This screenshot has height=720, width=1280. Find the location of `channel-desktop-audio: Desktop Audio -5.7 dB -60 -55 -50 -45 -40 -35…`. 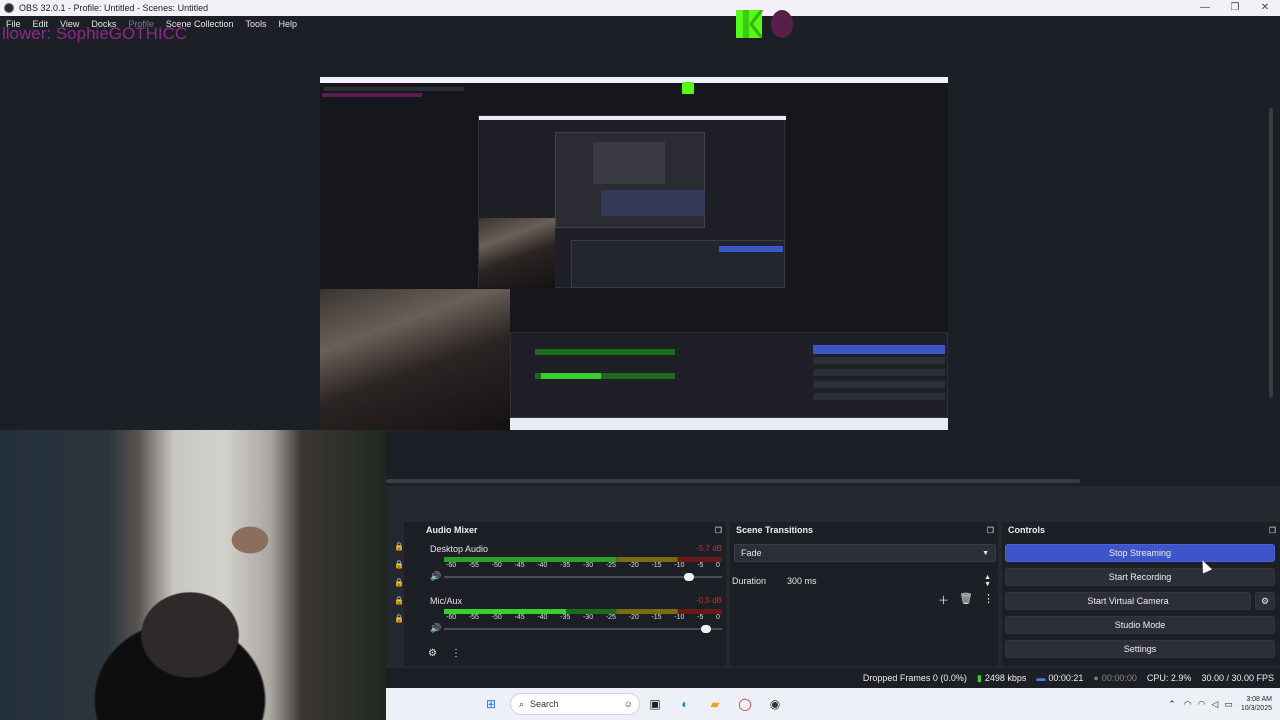

channel-desktop-audio: Desktop Audio -5.7 dB -60 -55 -50 -45 -40 -35… is located at coordinates (576, 563).